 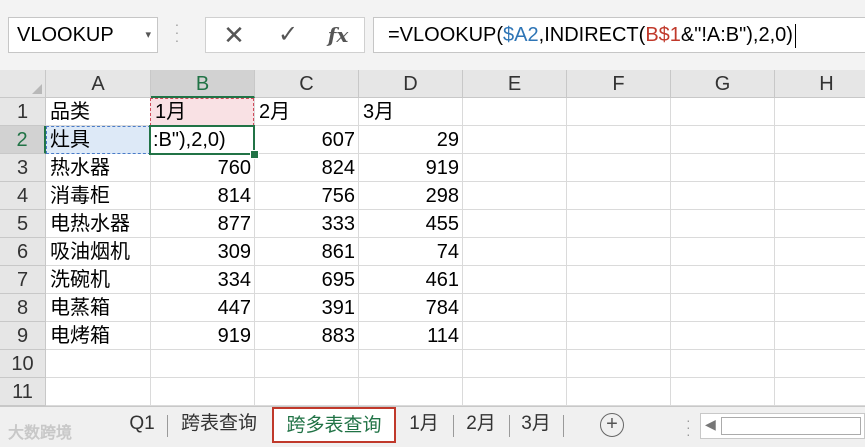 I want to click on splitter-icon: · · ·, so click(x=688, y=427).